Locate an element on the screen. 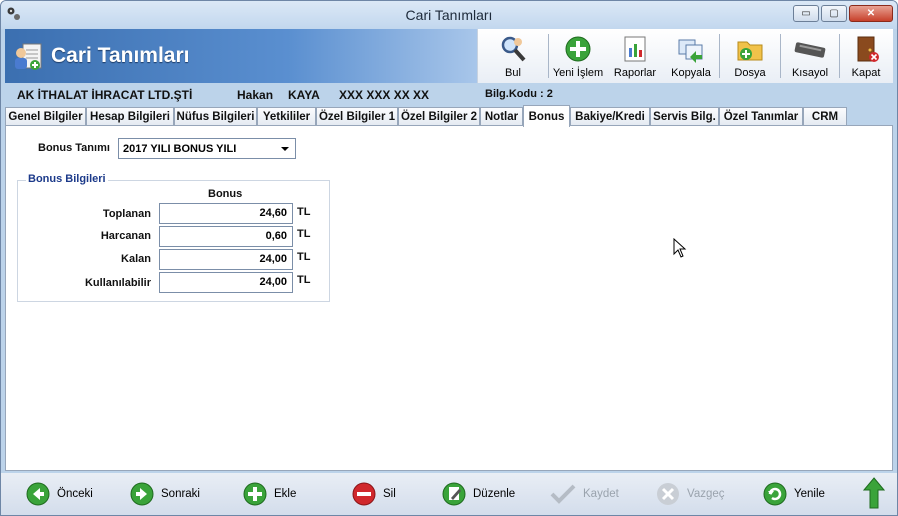 The height and width of the screenshot is (516, 898). file-button: Dosya is located at coordinates (750, 56).